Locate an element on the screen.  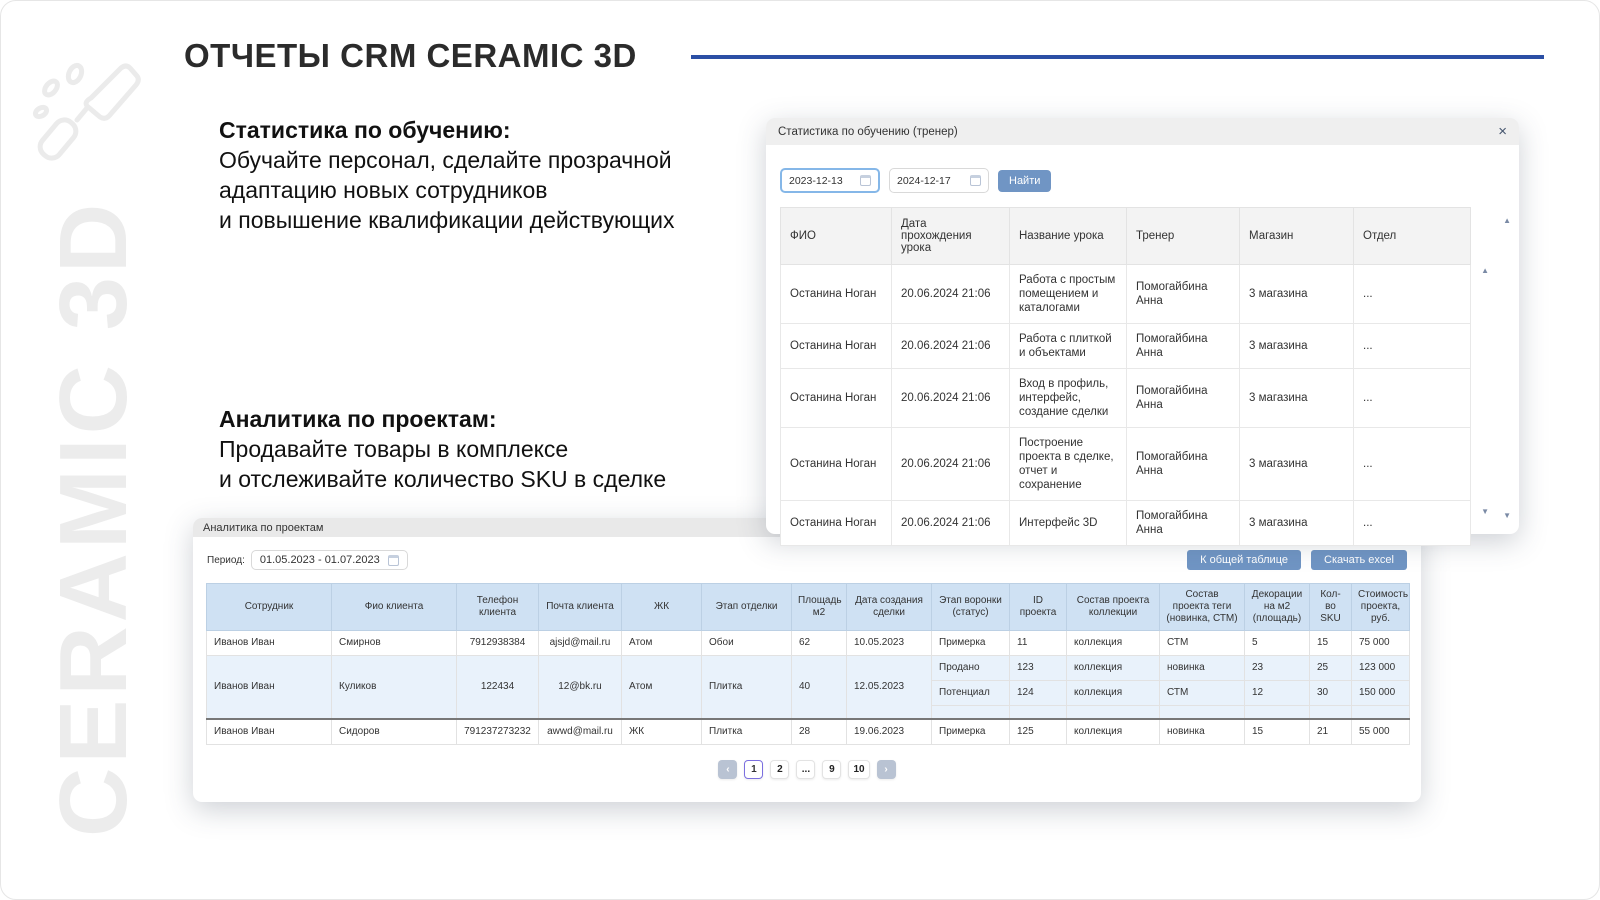
page-button-9: 9 is located at coordinates (832, 769).